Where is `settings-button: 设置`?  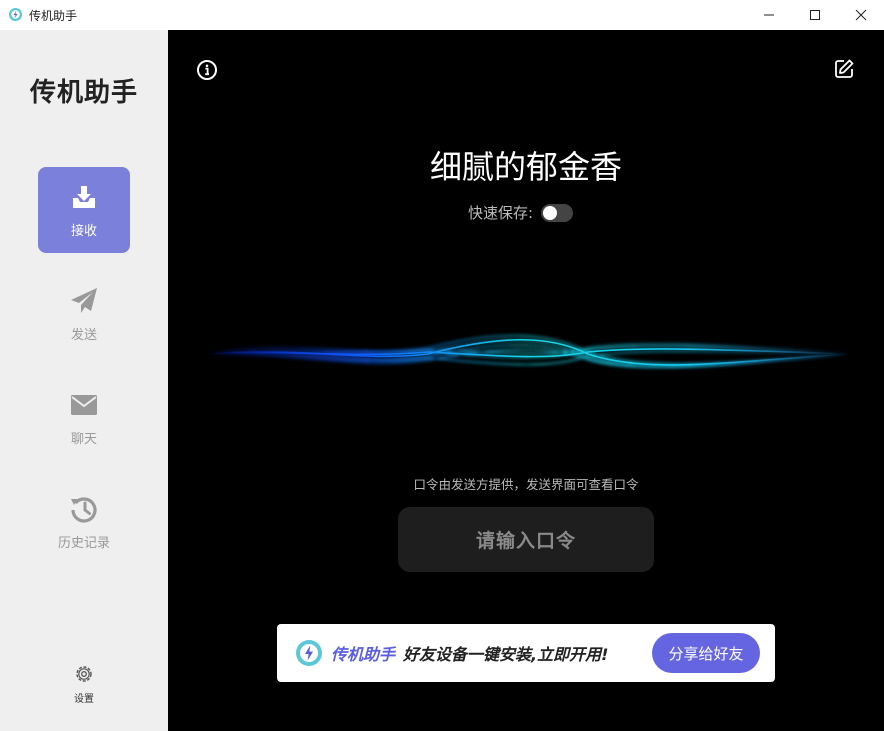 settings-button: 设置 is located at coordinates (84, 684).